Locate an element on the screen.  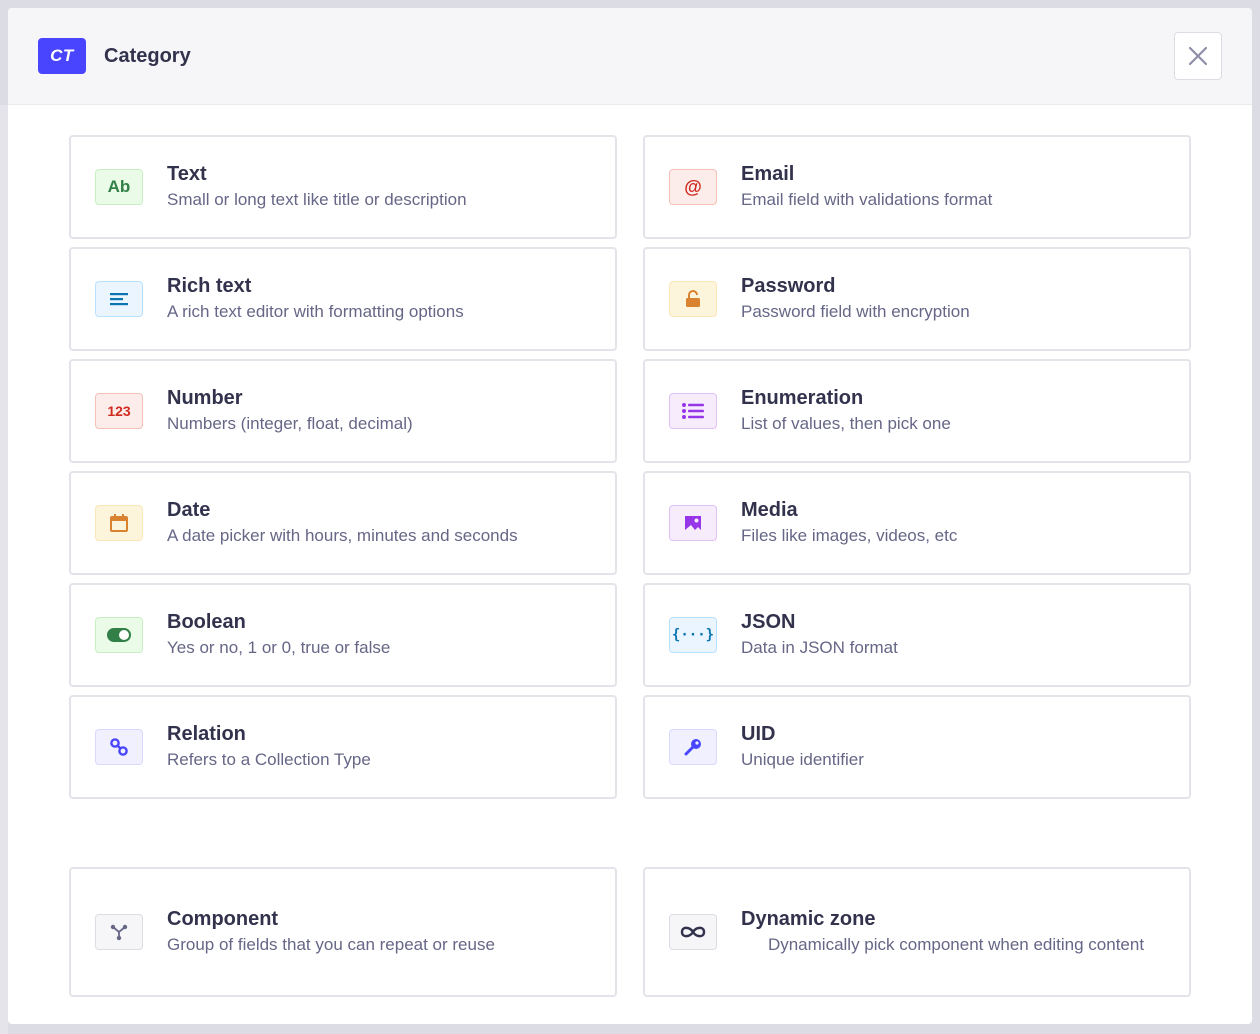
field-type-title: Enumeration is located at coordinates (802, 398).